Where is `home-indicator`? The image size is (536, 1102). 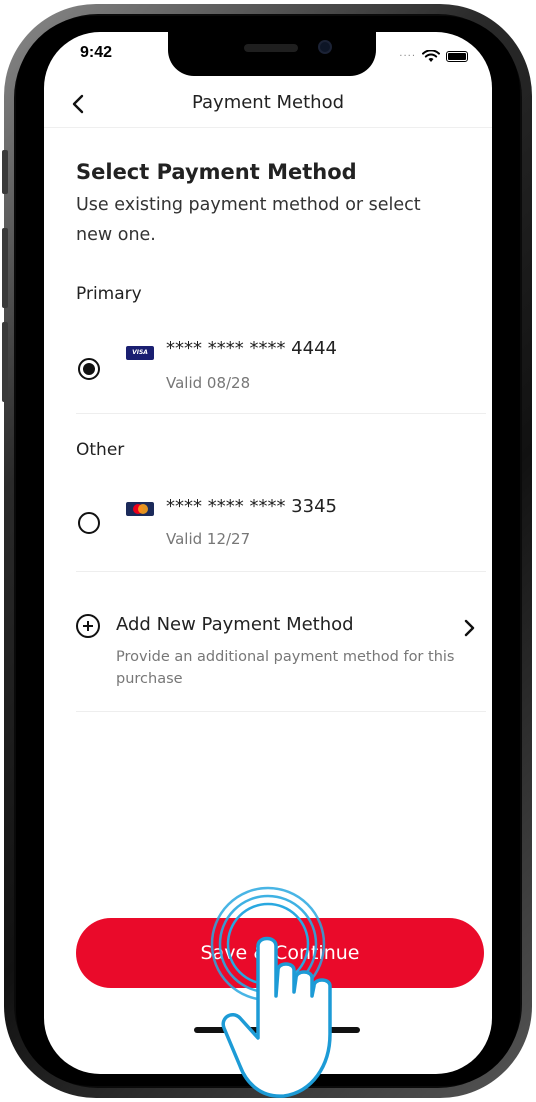 home-indicator is located at coordinates (277, 1030).